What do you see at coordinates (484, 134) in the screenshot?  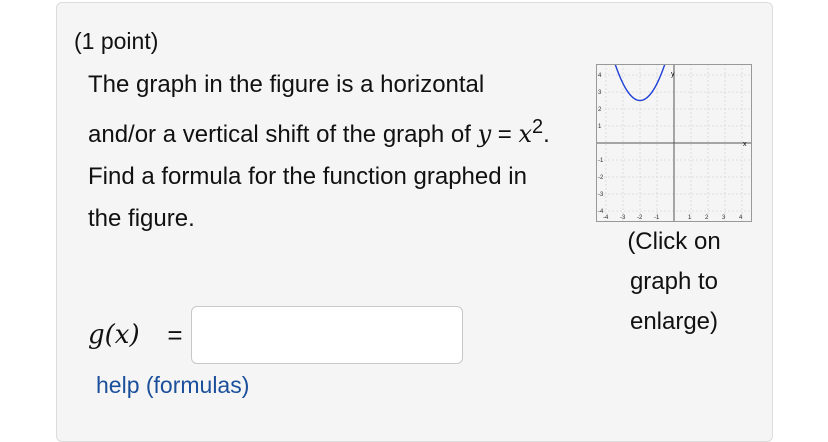 I see `equation-lhs: y` at bounding box center [484, 134].